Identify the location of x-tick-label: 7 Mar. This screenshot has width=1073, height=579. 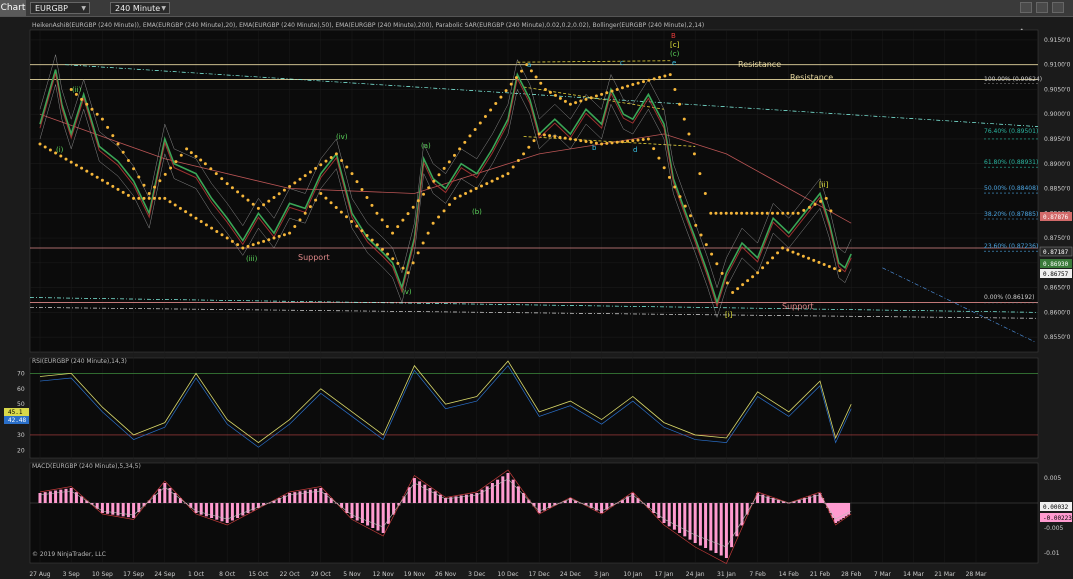
(883, 574).